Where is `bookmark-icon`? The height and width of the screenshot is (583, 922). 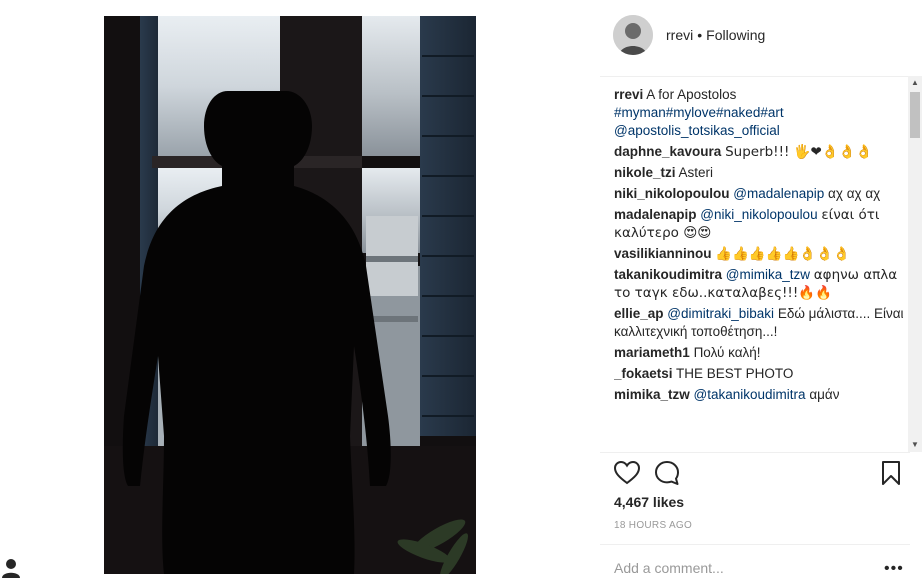 bookmark-icon is located at coordinates (891, 473).